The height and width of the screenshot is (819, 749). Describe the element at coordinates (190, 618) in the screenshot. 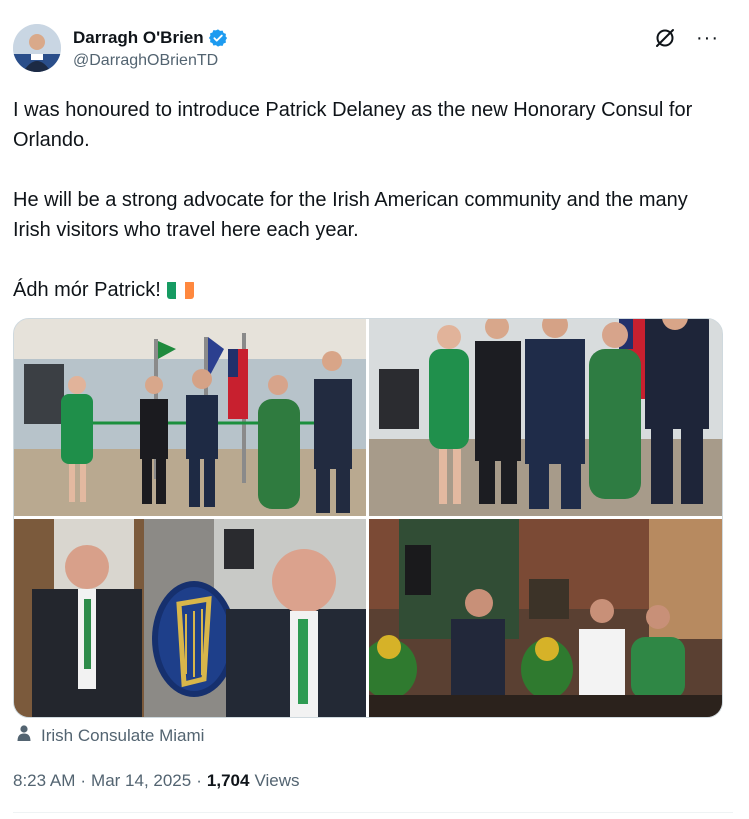

I see `harp-emblem-photo` at that location.